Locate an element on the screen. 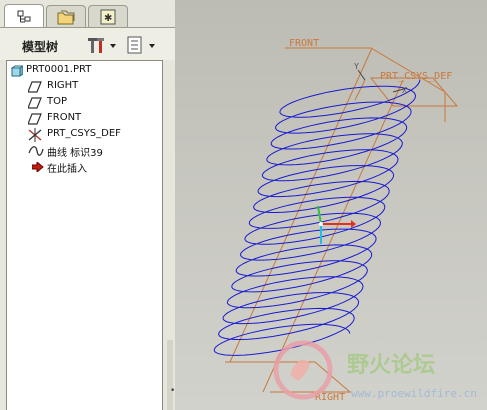 Image resolution: width=487 pixels, height=410 pixels. tree-header: 模型树 is located at coordinates (87, 44).